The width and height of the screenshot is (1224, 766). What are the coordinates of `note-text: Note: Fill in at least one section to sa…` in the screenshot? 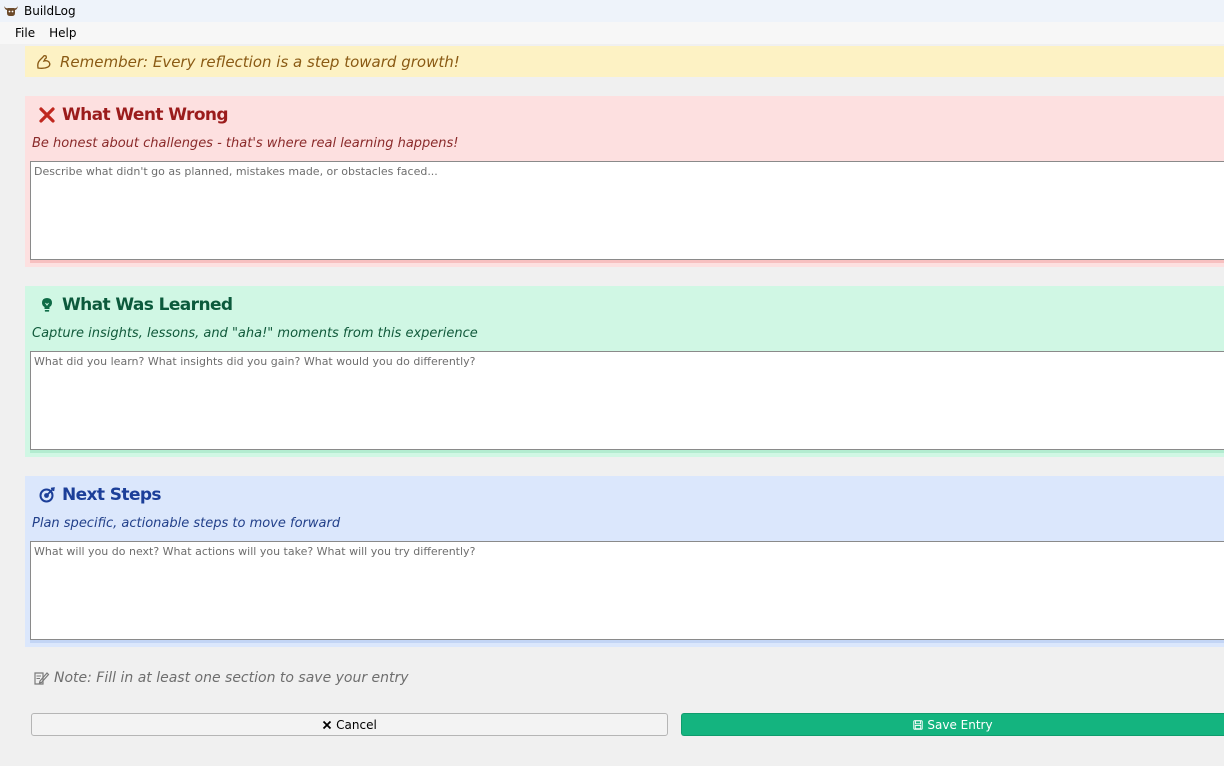 It's located at (231, 678).